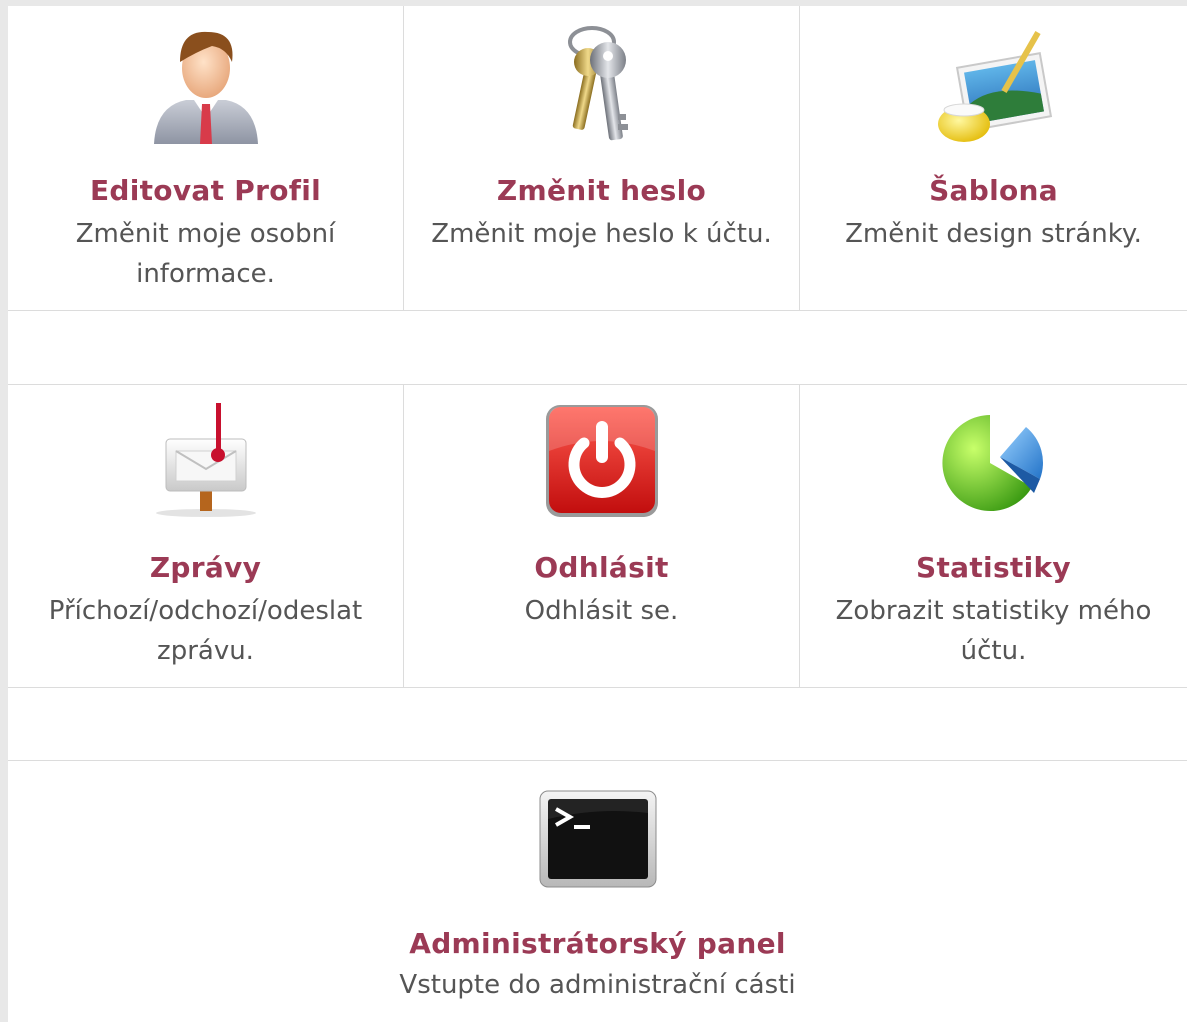  I want to click on tile-title: Odhlásit, so click(601, 567).